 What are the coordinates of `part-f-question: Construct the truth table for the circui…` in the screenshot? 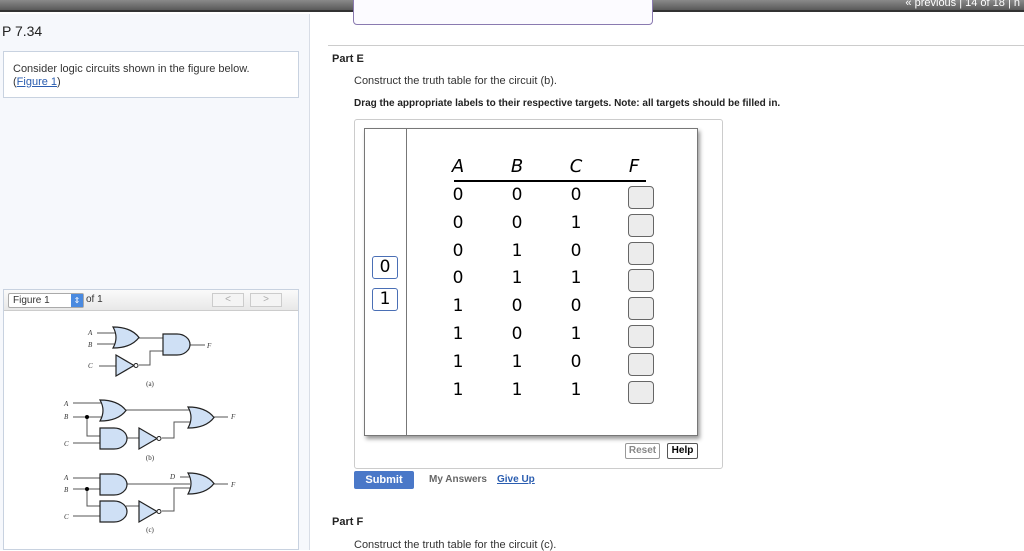 It's located at (455, 545).